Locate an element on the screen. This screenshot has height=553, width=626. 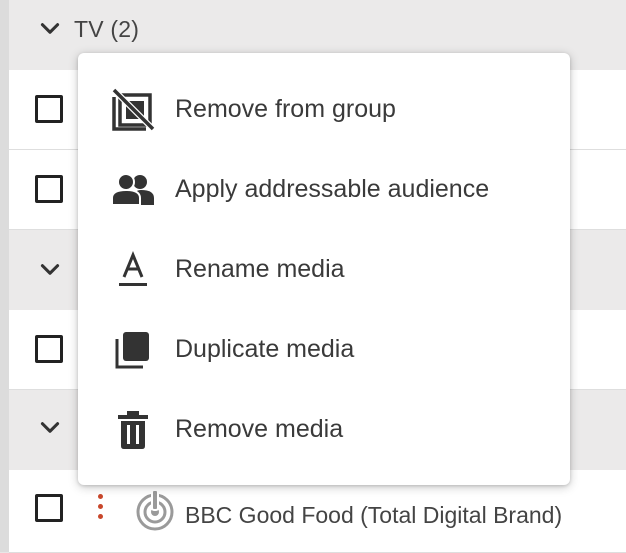
digital-brand-icon is located at coordinates (155, 510).